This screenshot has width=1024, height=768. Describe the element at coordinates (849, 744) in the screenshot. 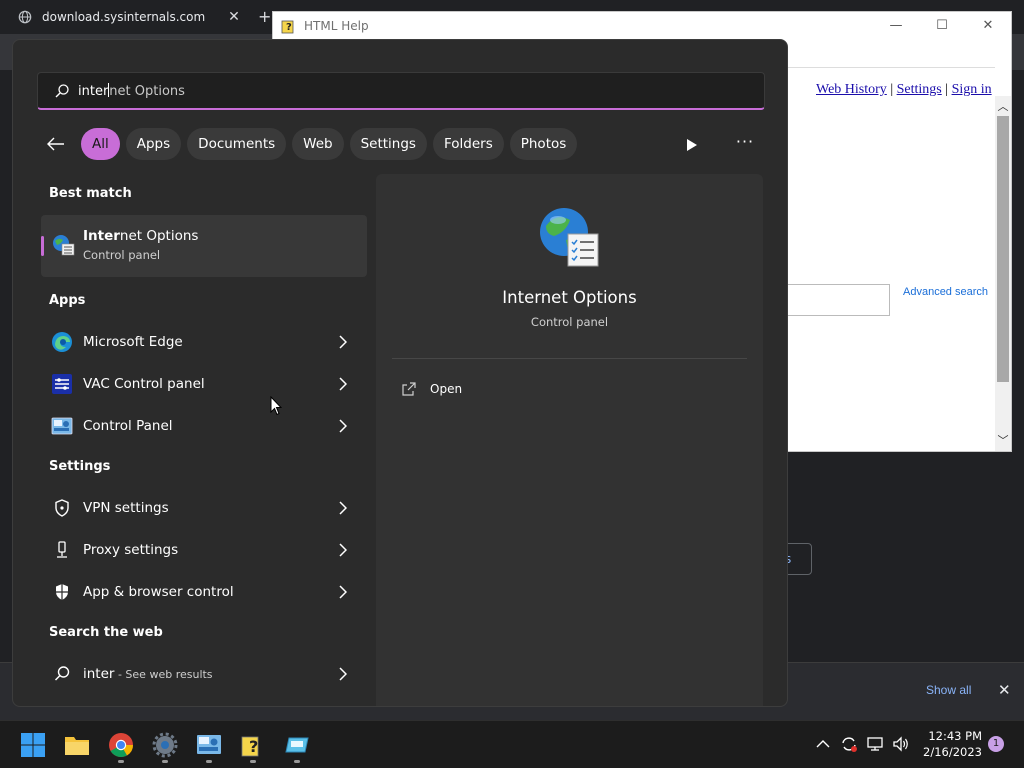

I see `sync-icon` at that location.